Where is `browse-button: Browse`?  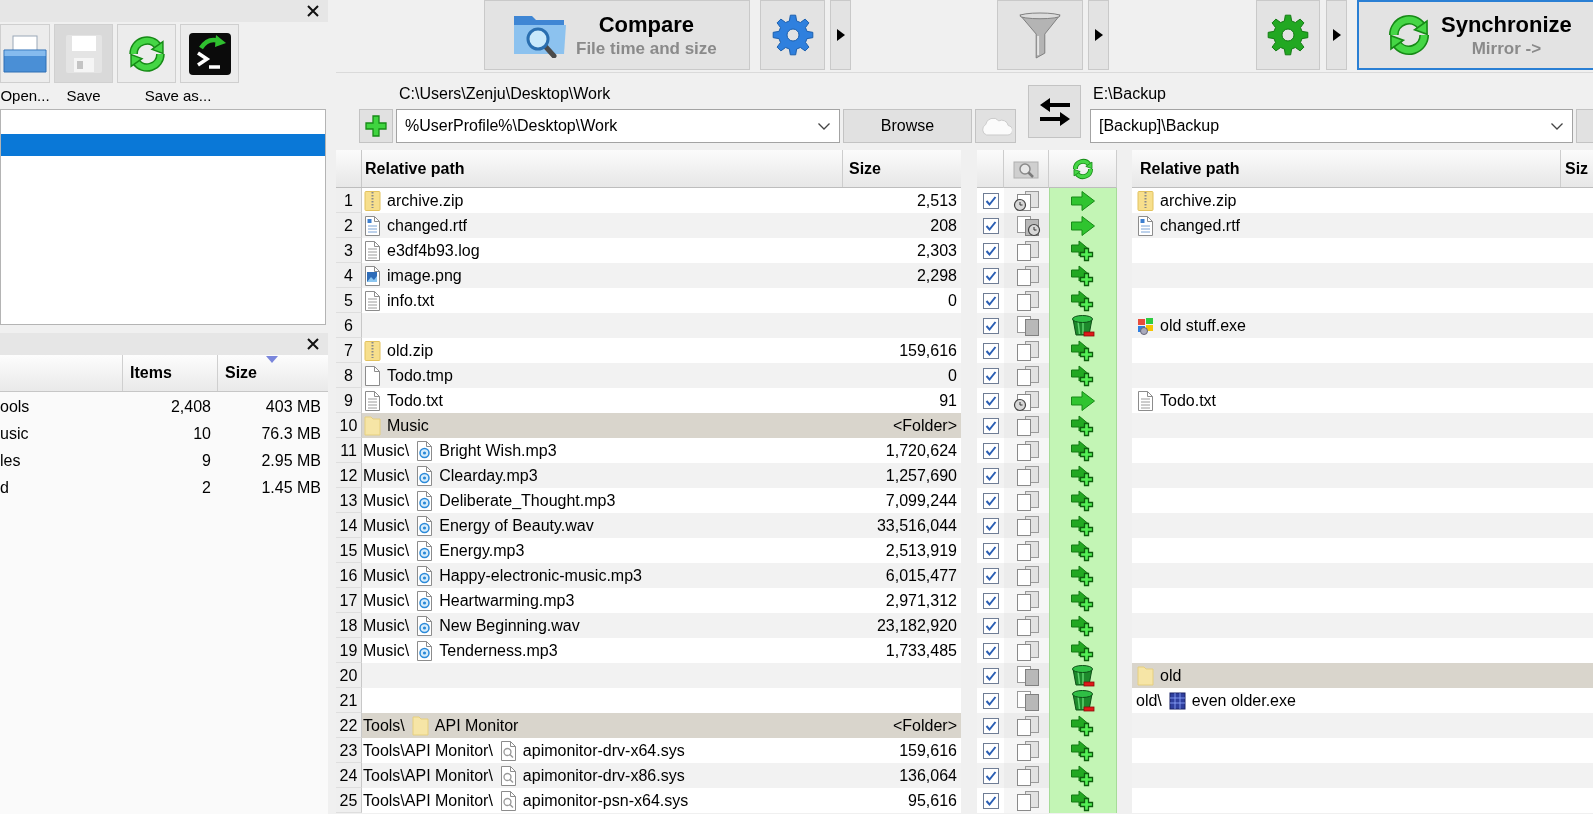 browse-button: Browse is located at coordinates (907, 126).